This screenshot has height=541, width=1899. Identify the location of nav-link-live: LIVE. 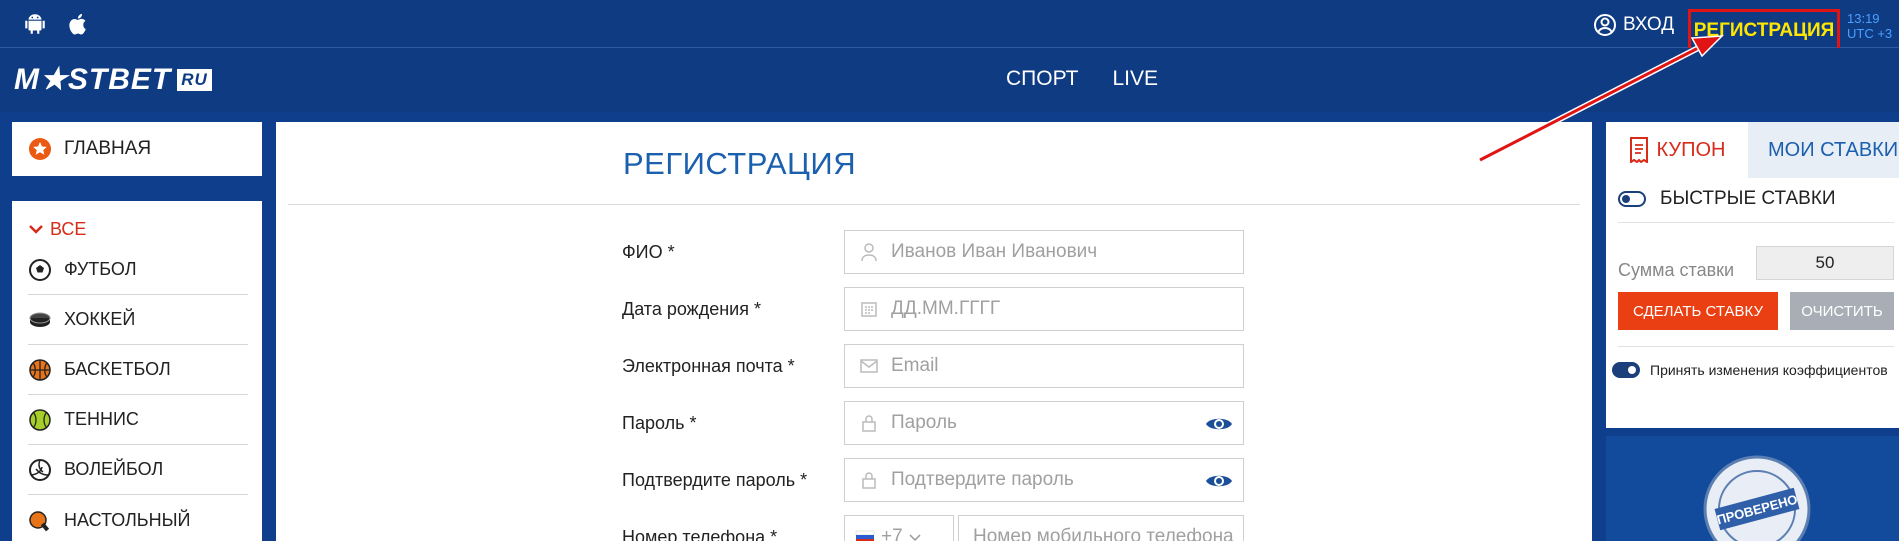
(1136, 79).